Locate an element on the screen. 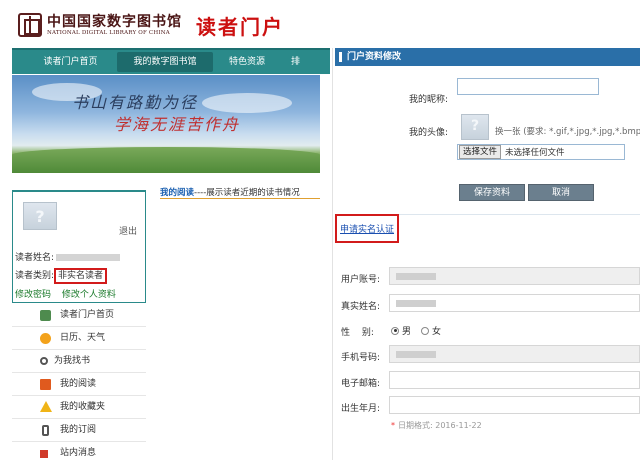  sidebar-item-reader-home: 读者门户首页 is located at coordinates (79, 315).